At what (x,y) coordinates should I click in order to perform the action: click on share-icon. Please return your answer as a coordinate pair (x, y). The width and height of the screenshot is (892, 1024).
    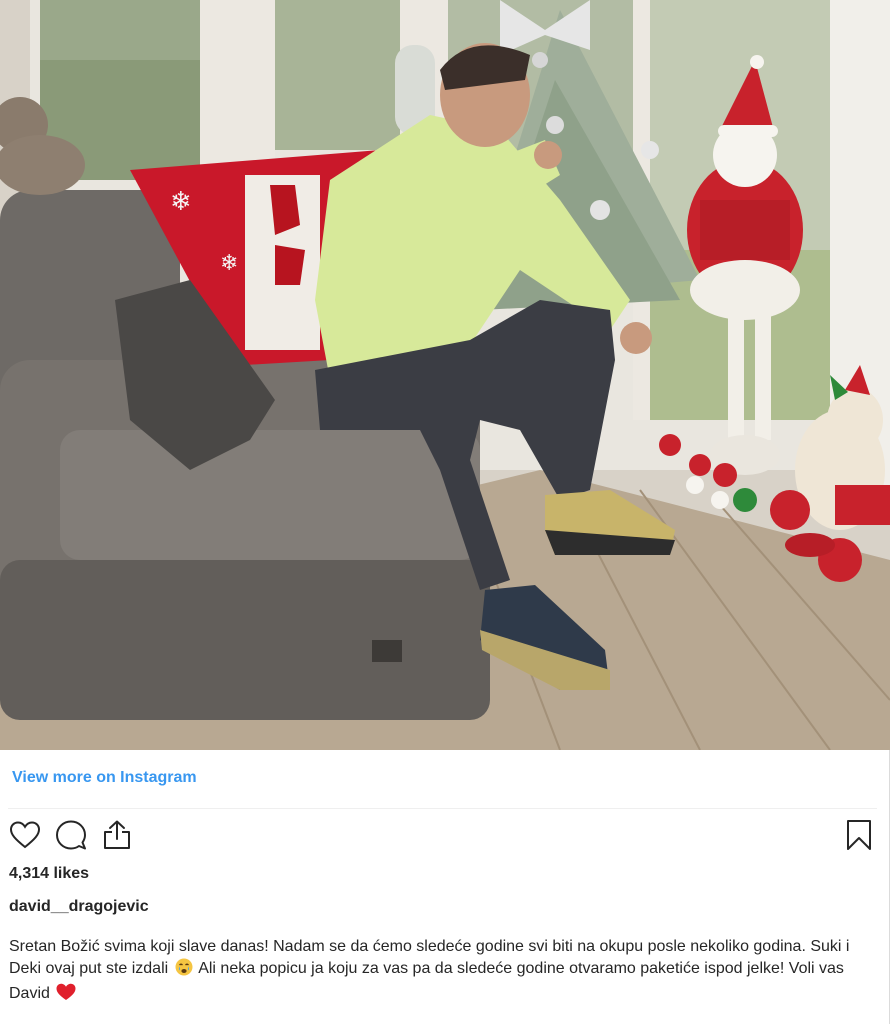
    Looking at the image, I should click on (117, 834).